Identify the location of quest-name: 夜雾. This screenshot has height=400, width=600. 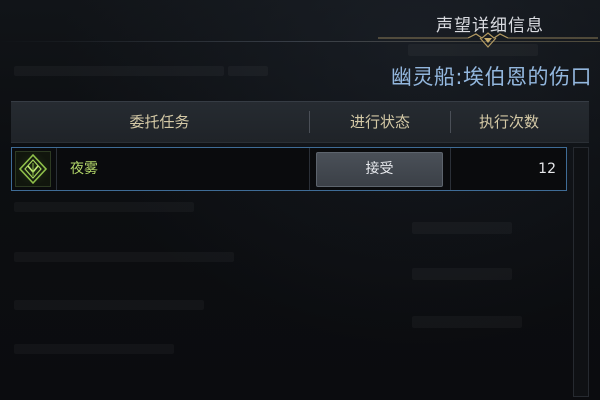
(84, 169).